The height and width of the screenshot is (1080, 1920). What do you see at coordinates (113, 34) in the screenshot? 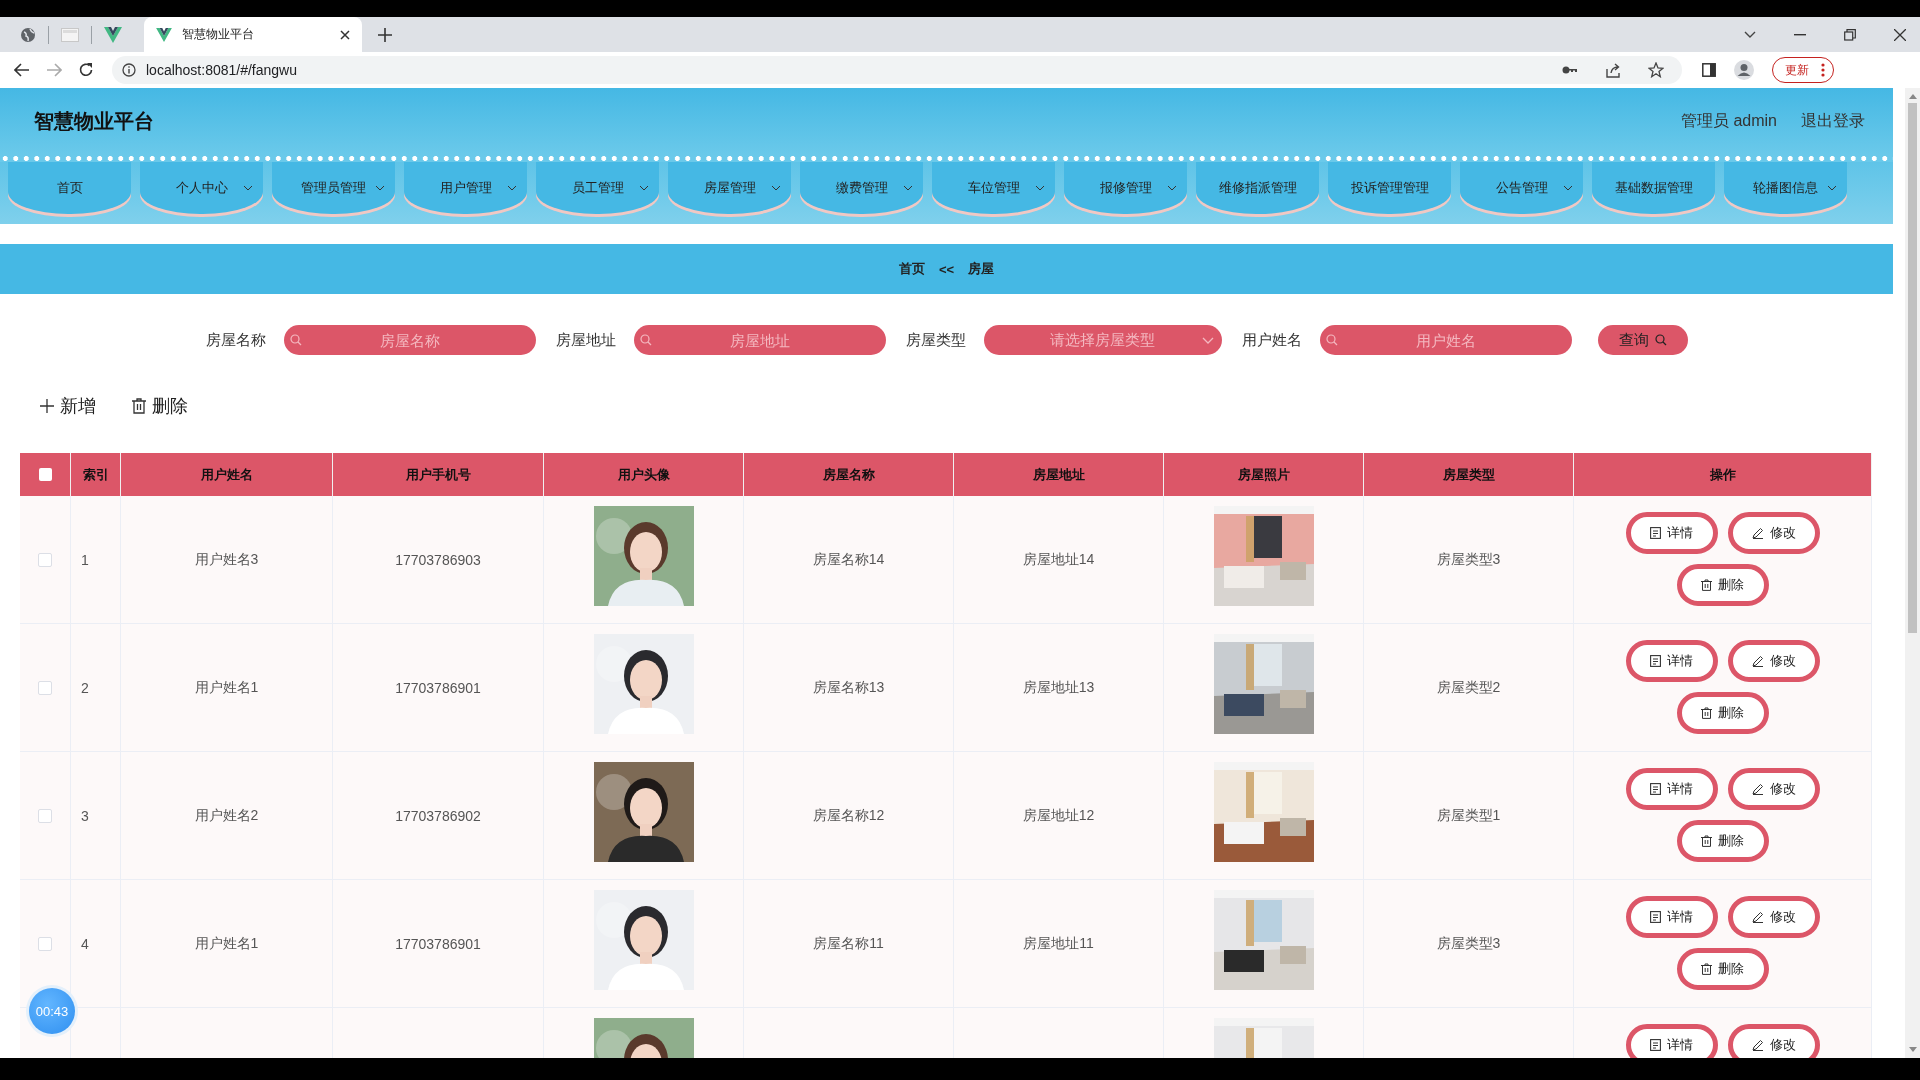
I see `v-logo-icon` at bounding box center [113, 34].